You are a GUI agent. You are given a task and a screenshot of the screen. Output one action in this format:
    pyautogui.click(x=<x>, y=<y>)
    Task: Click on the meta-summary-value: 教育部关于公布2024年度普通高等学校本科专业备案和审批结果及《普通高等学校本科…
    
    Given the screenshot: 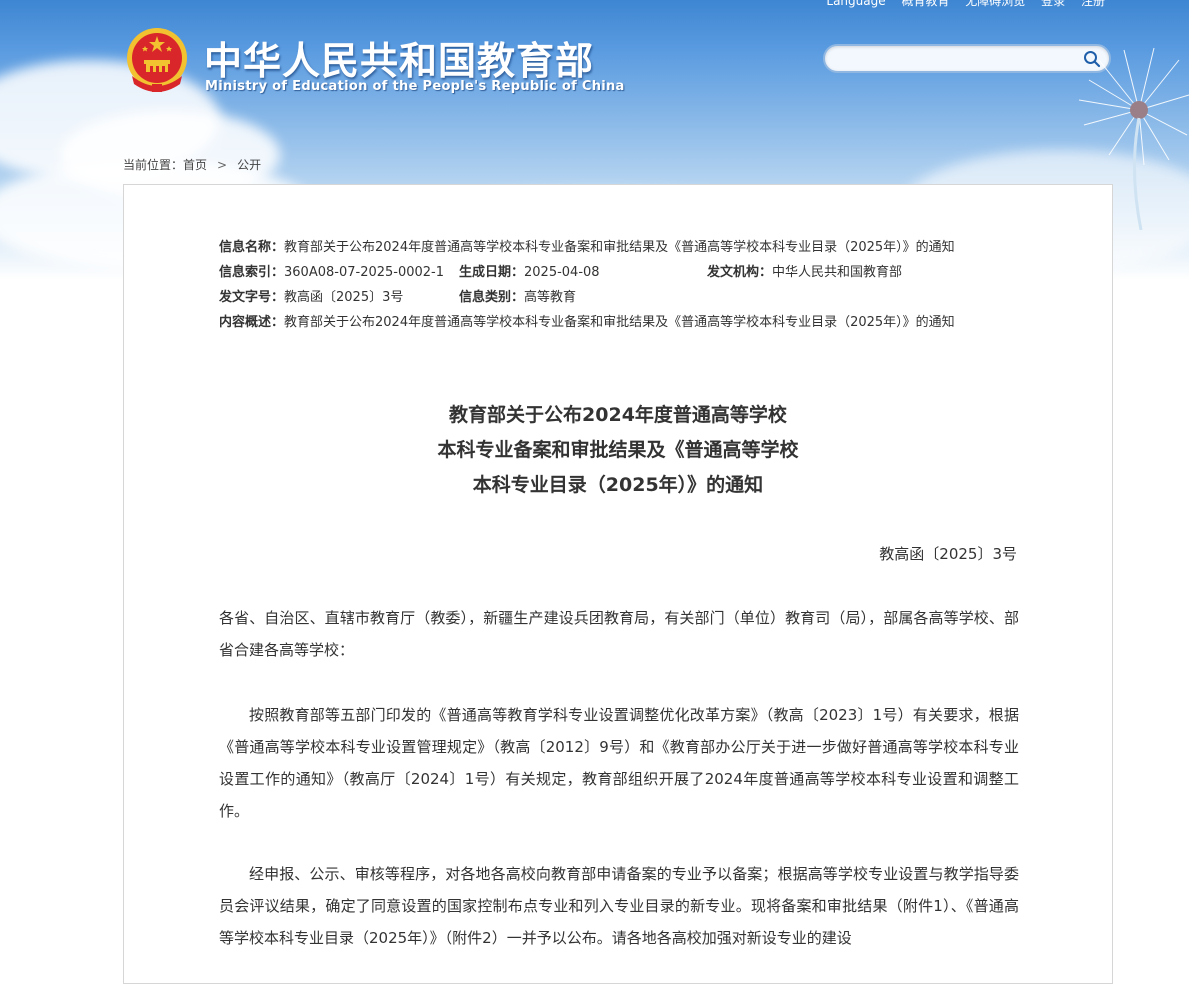 What is the action you would take?
    pyautogui.click(x=619, y=322)
    